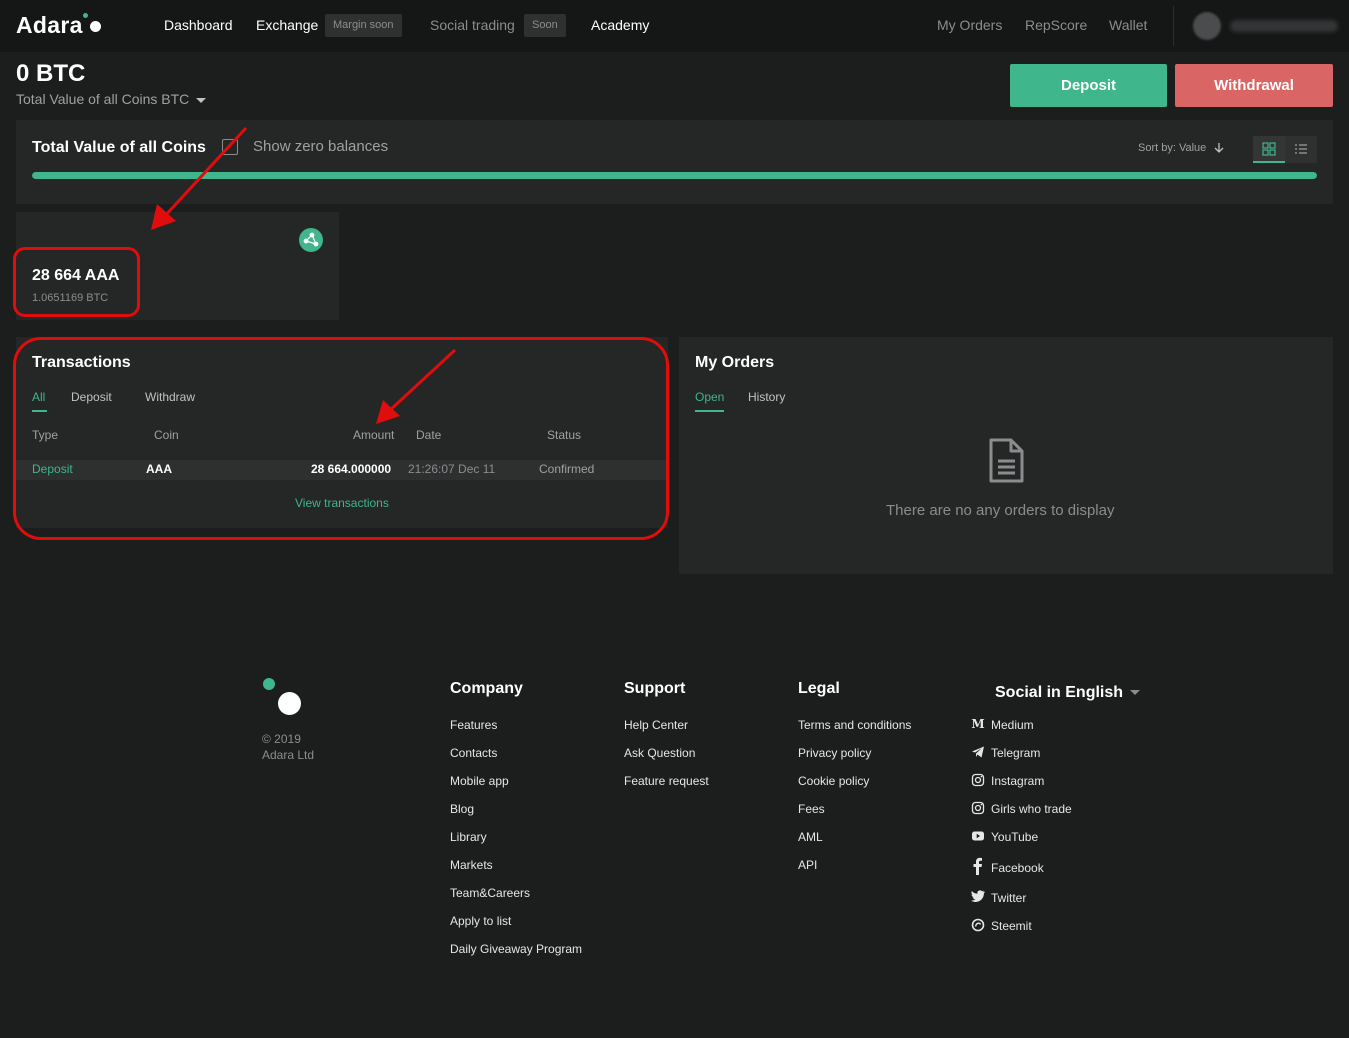  I want to click on footer-link-instagram: Instagram, so click(1017, 781).